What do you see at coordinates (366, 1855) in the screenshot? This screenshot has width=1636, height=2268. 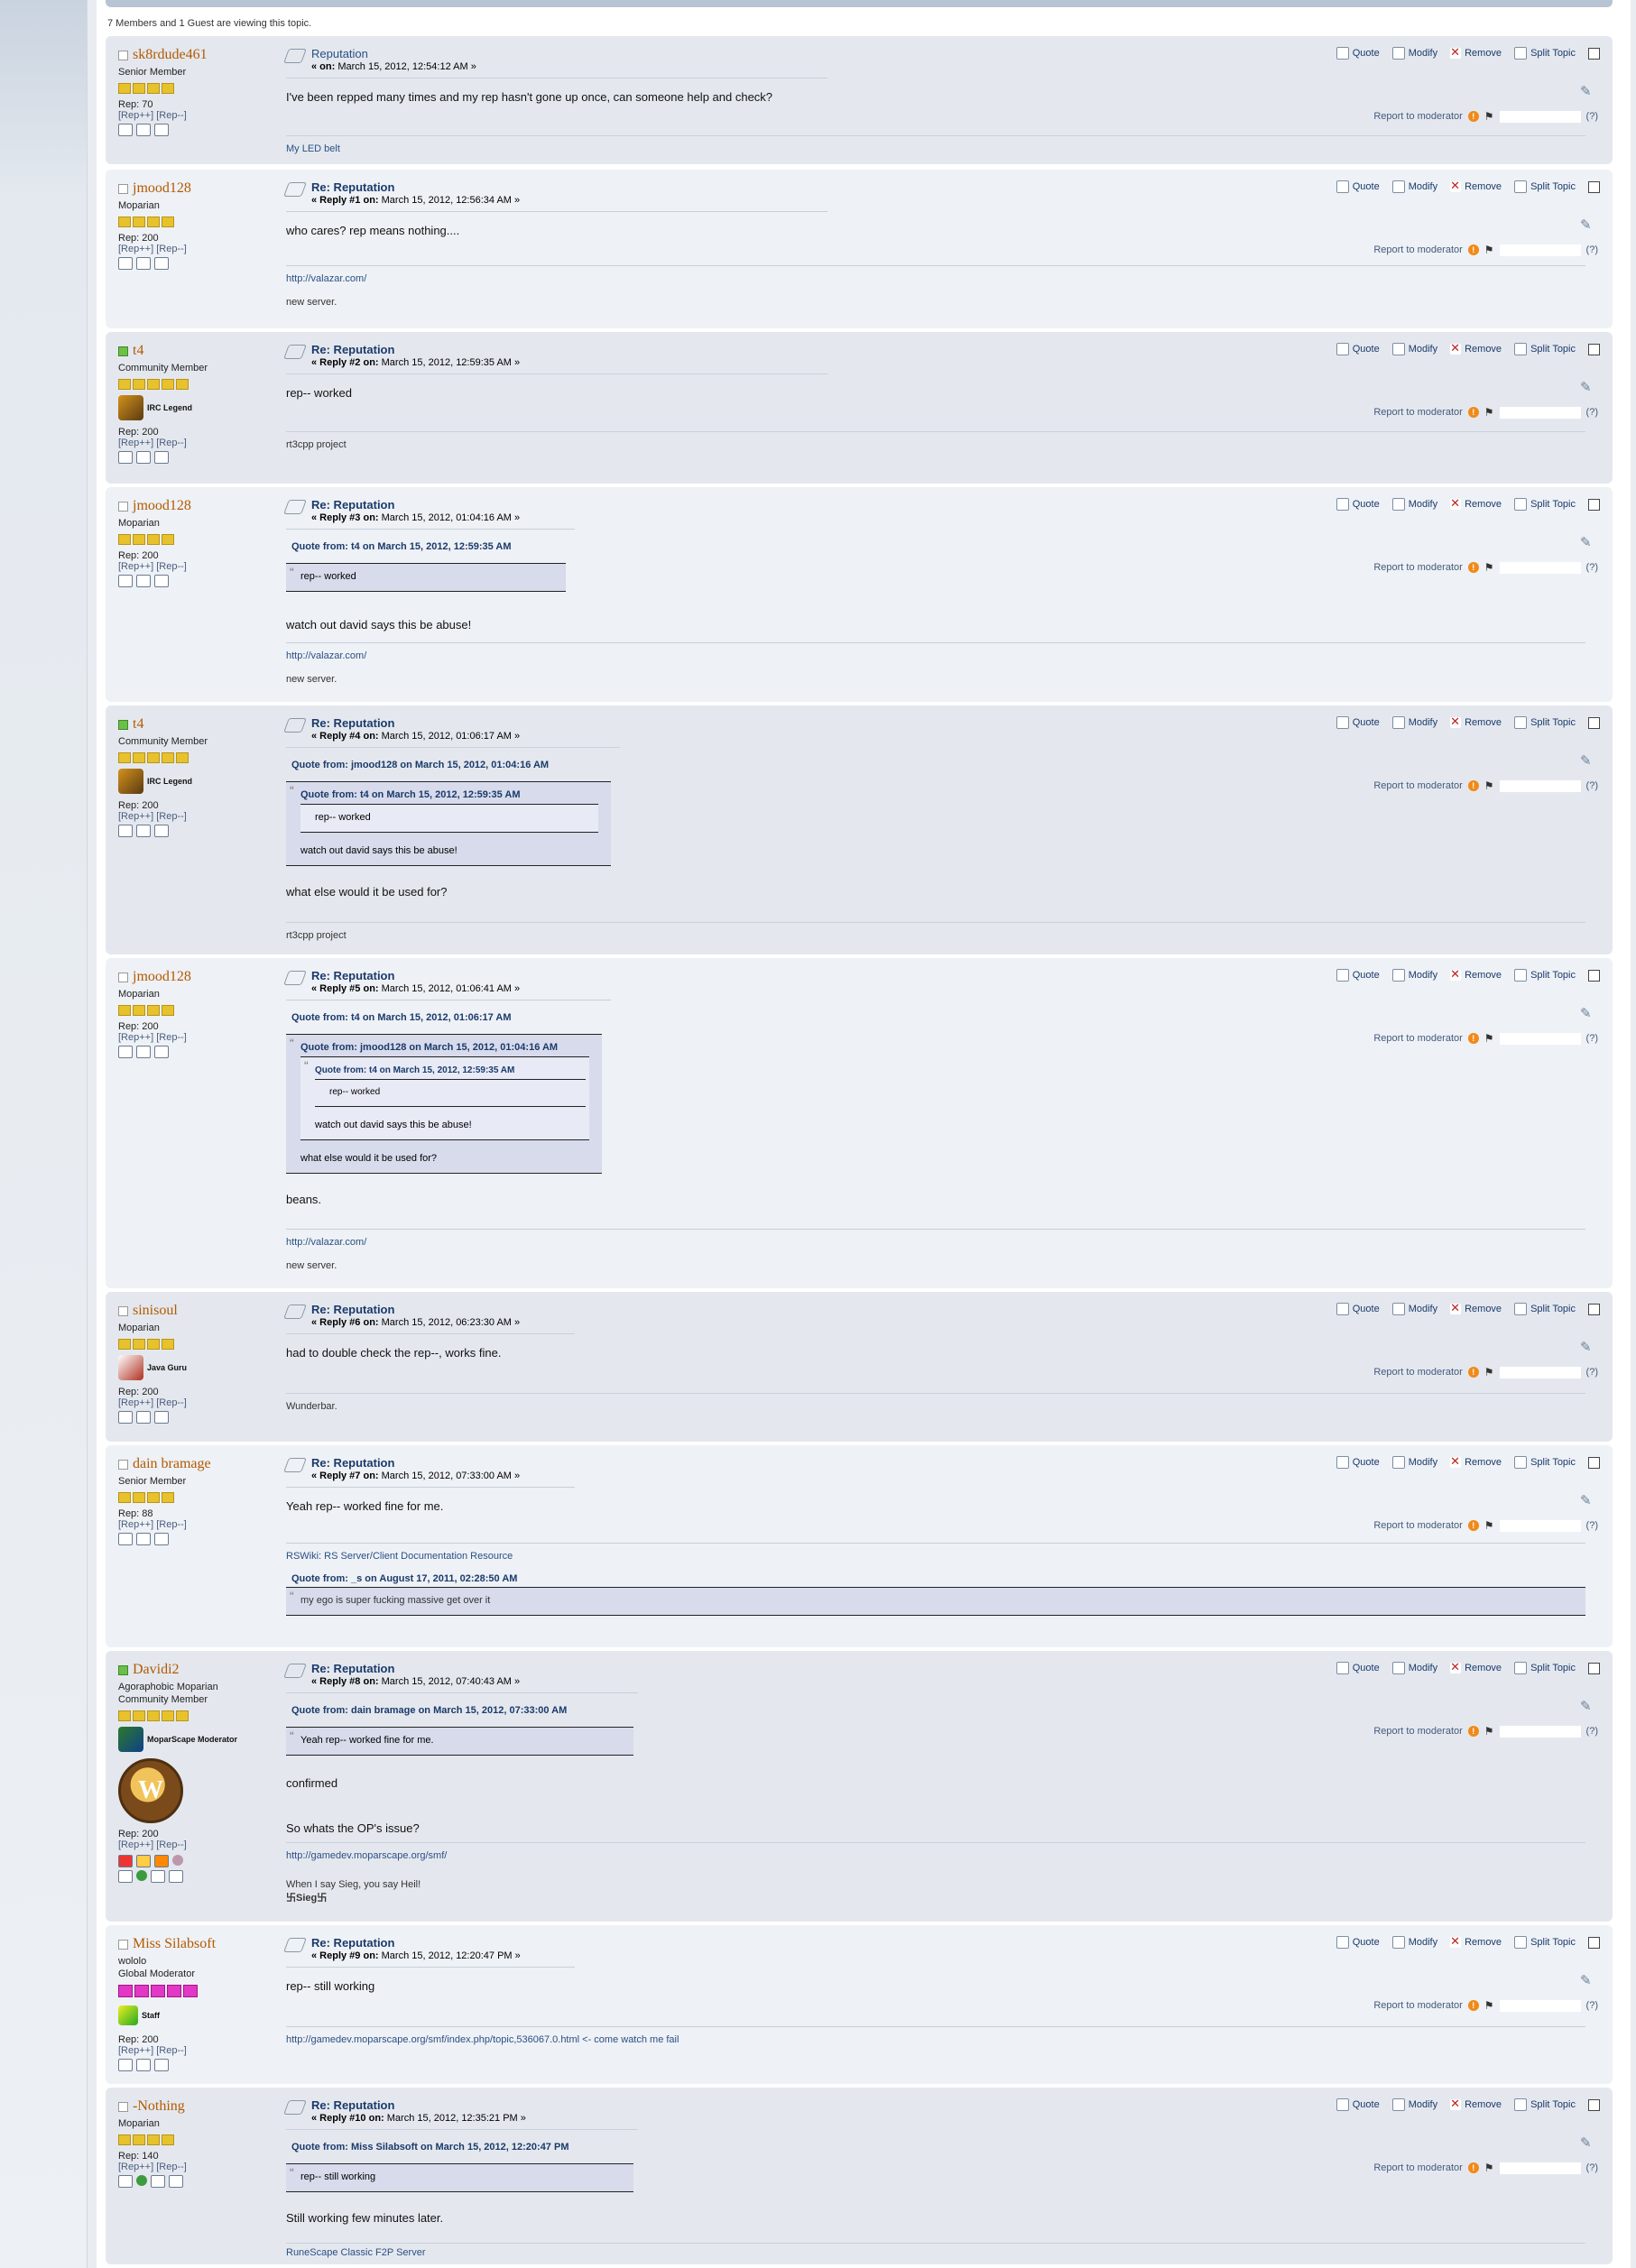 I see `signature-link: http://gamedev.moparscape.org/smf/` at bounding box center [366, 1855].